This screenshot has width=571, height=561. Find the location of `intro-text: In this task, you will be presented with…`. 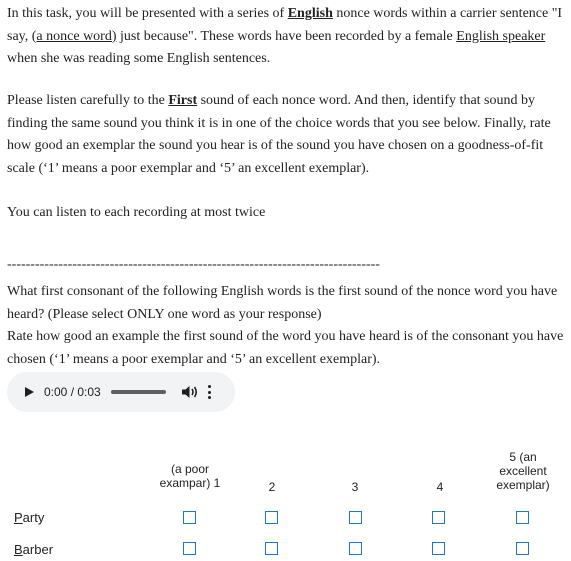

intro-text: In this task, you will be presented with… is located at coordinates (147, 13).